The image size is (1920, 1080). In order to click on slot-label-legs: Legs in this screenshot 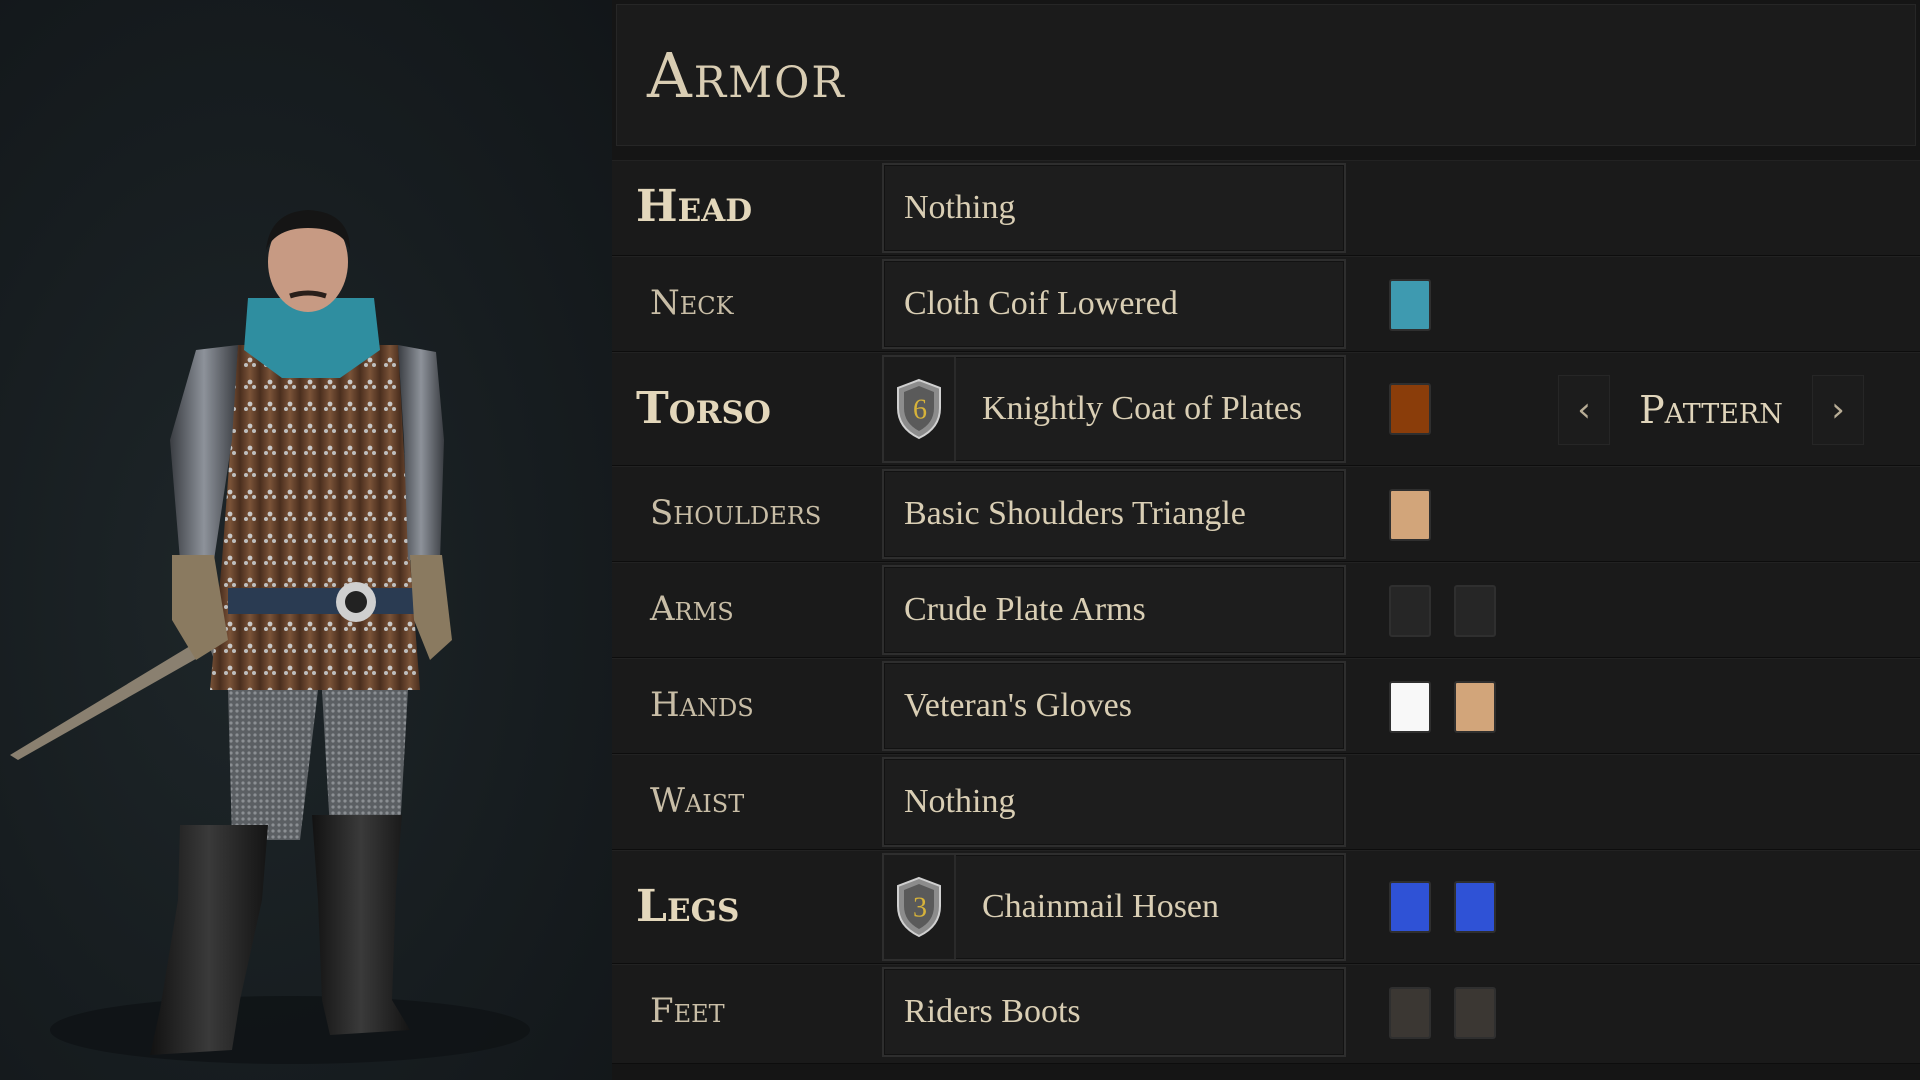, I will do `click(688, 906)`.